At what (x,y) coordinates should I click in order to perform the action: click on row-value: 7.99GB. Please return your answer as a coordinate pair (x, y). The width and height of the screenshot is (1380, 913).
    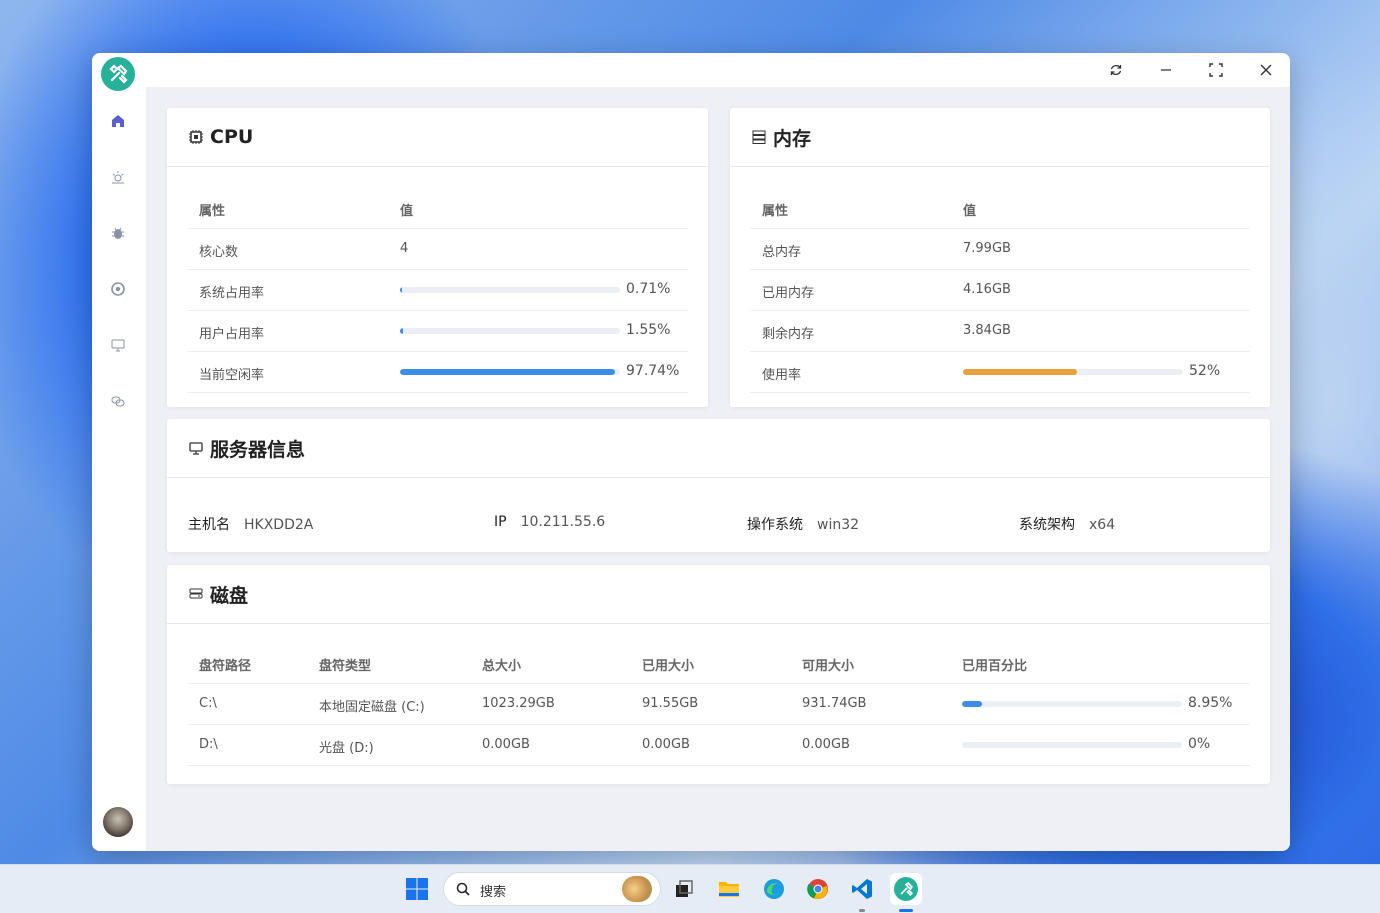
    Looking at the image, I should click on (987, 248).